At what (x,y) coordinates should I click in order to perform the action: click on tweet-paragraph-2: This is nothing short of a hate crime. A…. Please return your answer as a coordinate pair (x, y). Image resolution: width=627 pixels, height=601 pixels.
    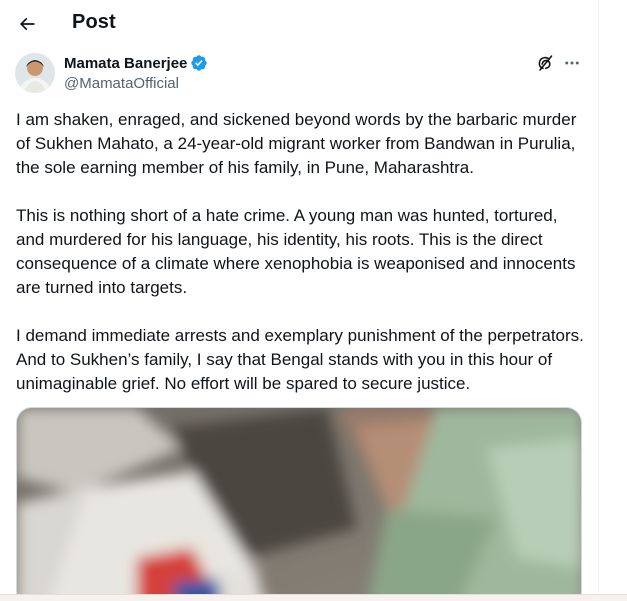
    Looking at the image, I should click on (296, 251).